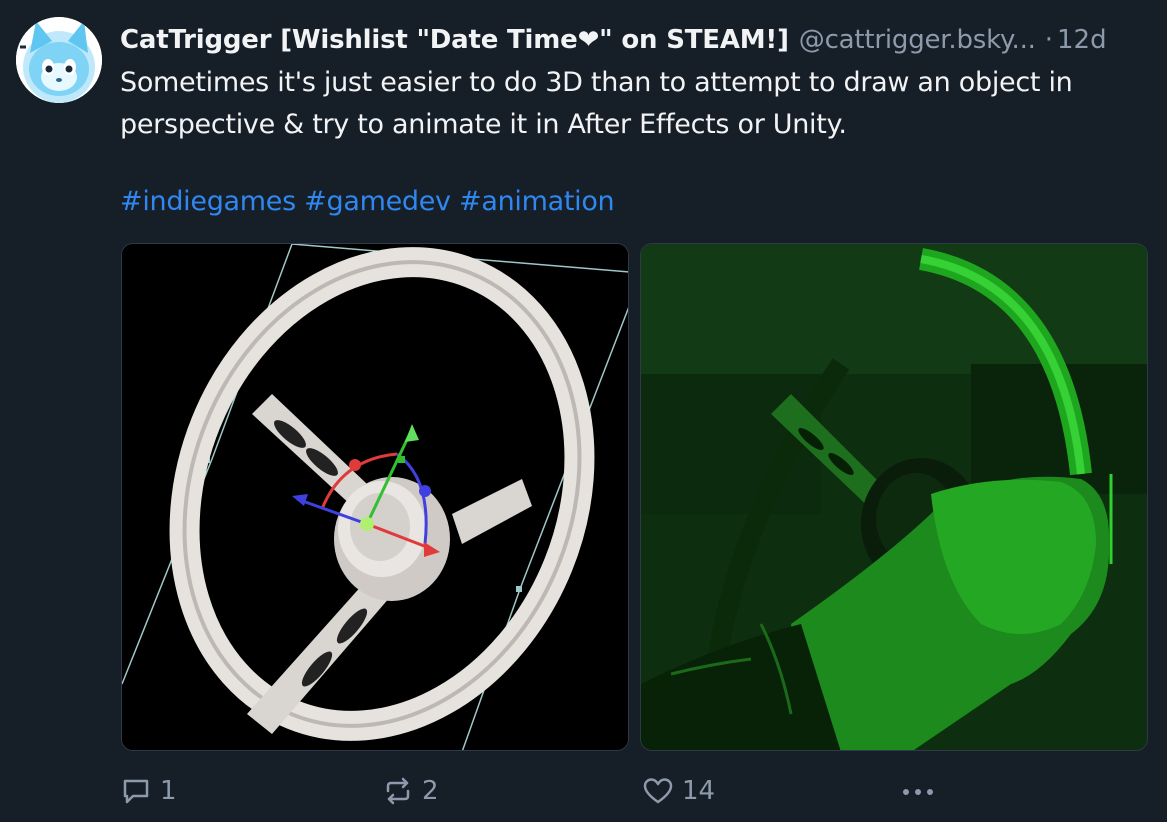 Image resolution: width=1167 pixels, height=822 pixels. I want to click on more-options-button, so click(918, 791).